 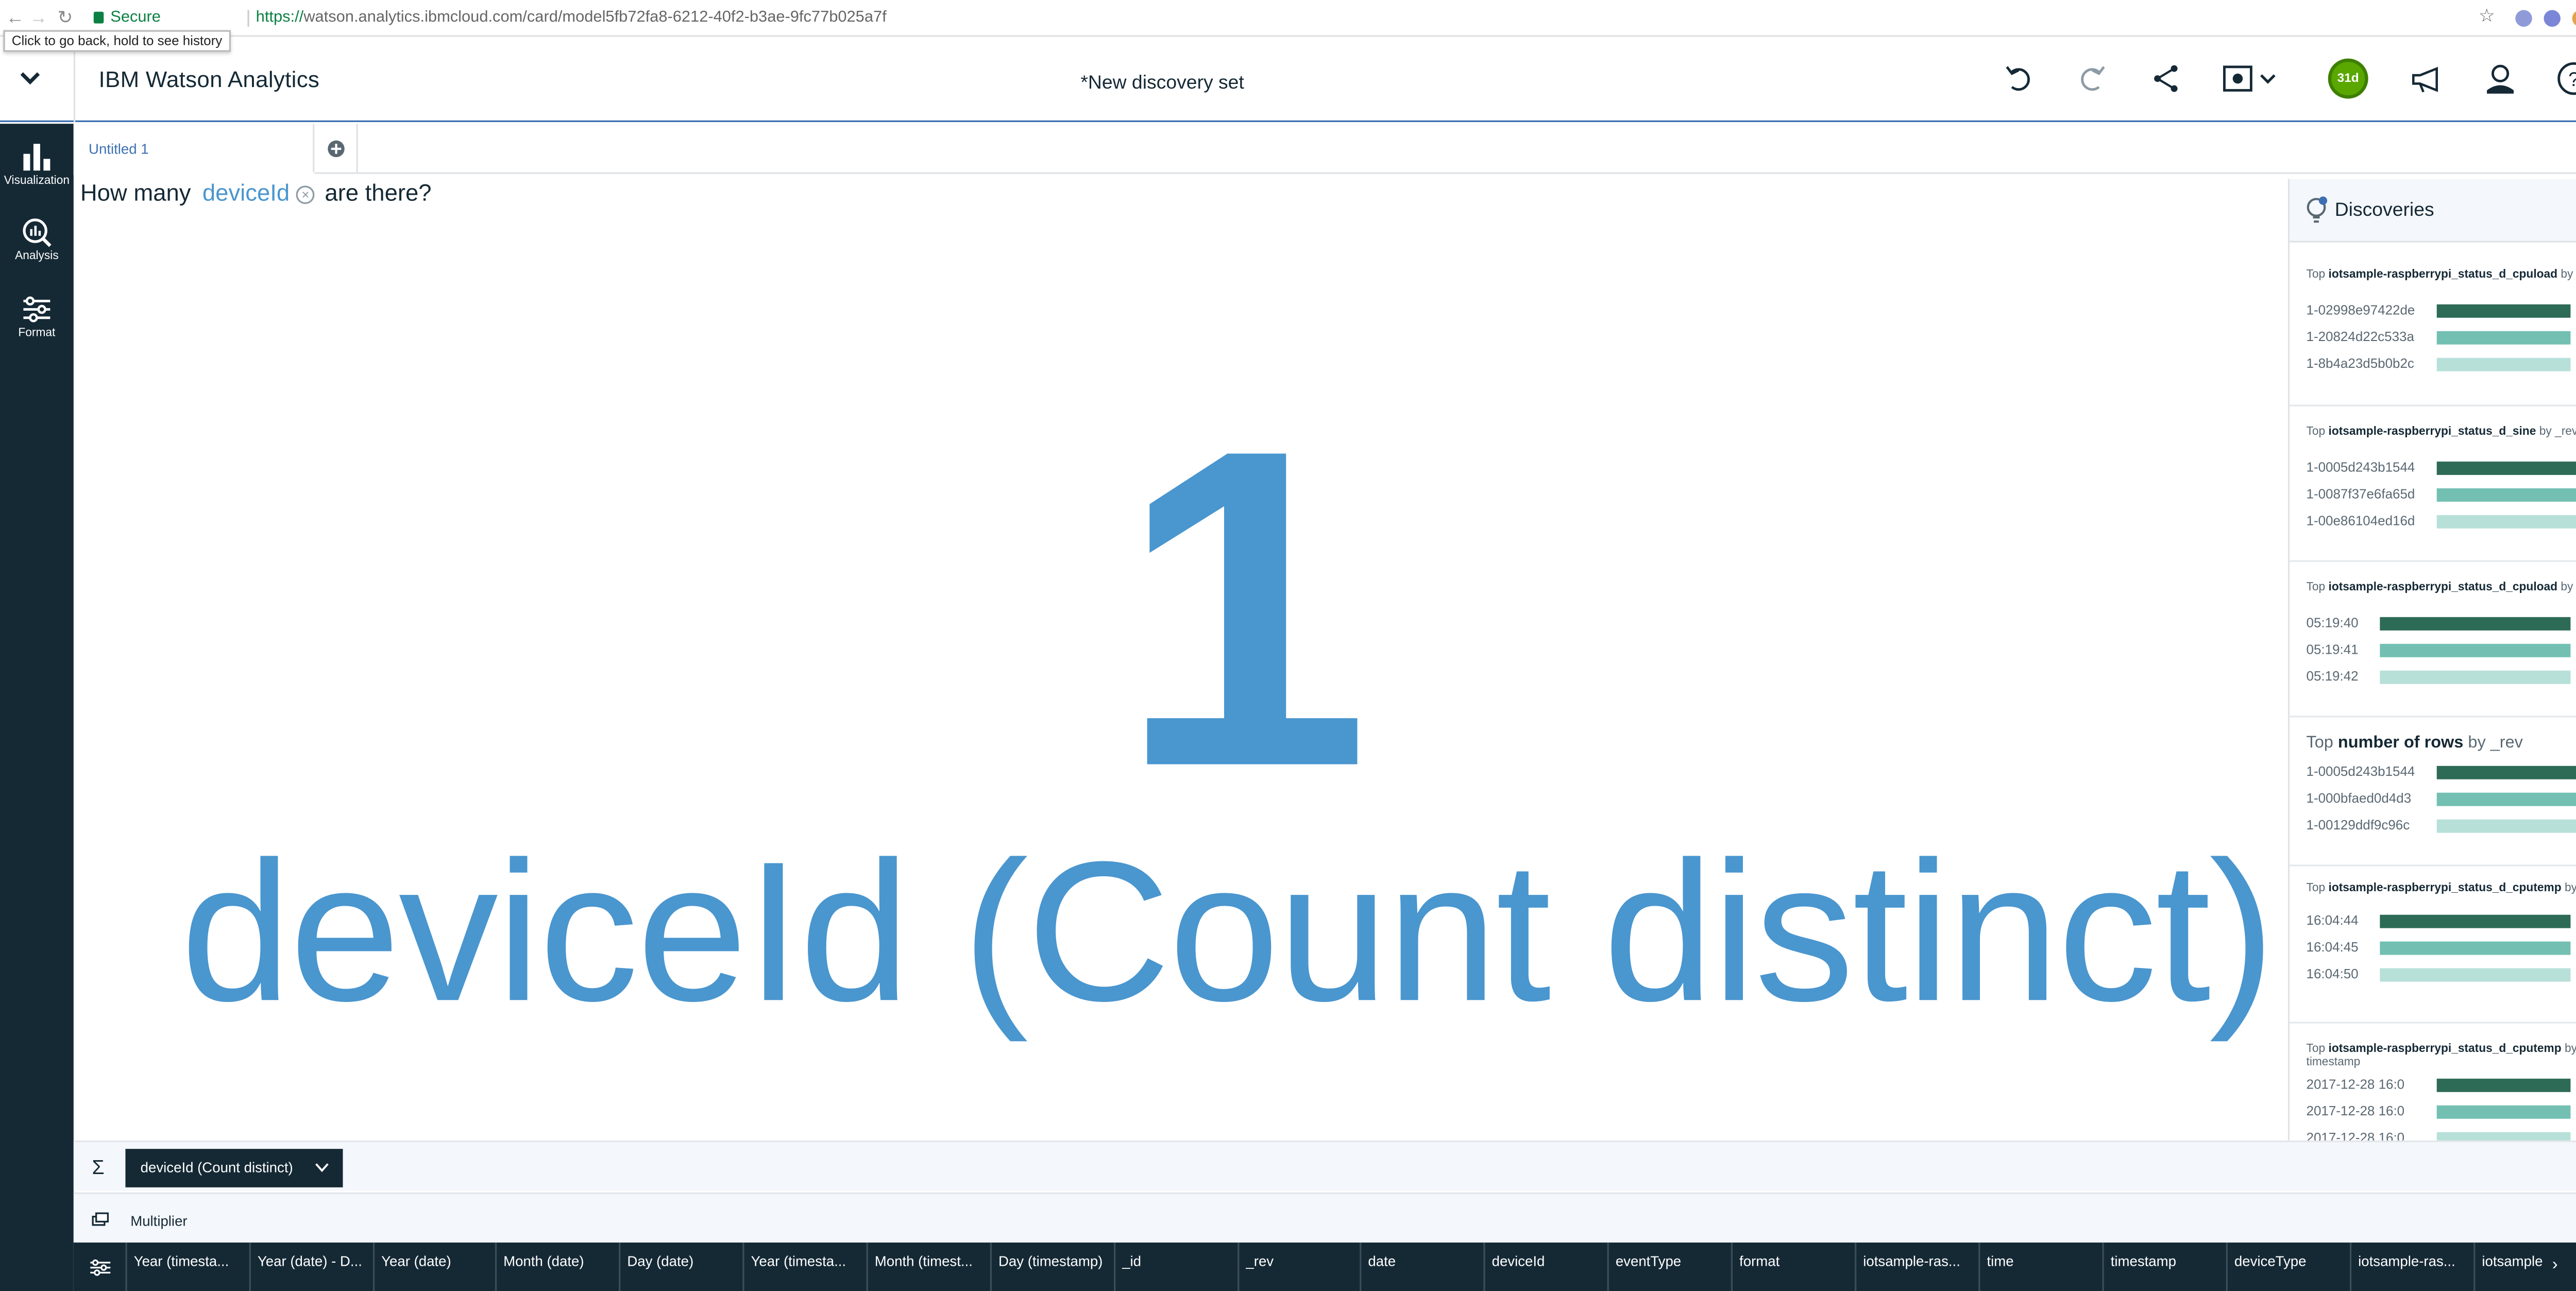 I want to click on chevron-right-icon: ›, so click(x=2555, y=1266).